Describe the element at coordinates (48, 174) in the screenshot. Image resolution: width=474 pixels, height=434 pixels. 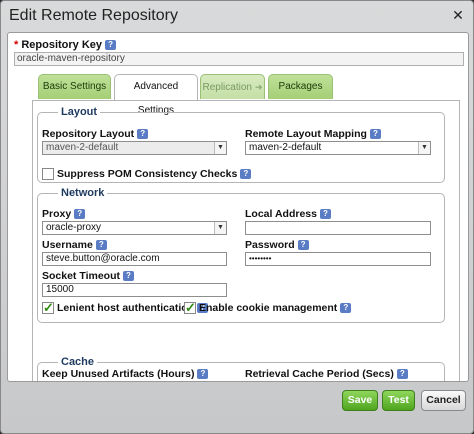
I see `suppress-pom-checkbox` at that location.